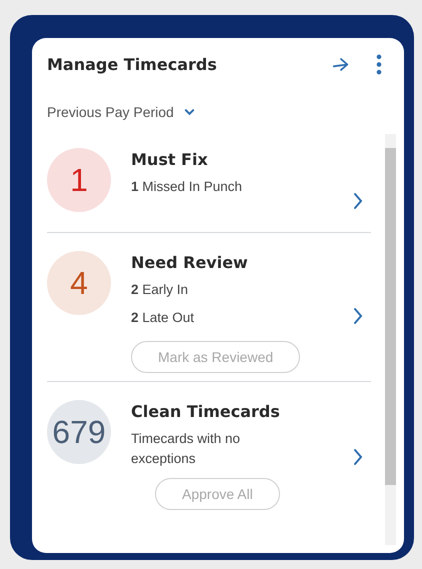 This screenshot has height=569, width=422. What do you see at coordinates (121, 112) in the screenshot?
I see `period-dropdown: Previous Pay Period` at bounding box center [121, 112].